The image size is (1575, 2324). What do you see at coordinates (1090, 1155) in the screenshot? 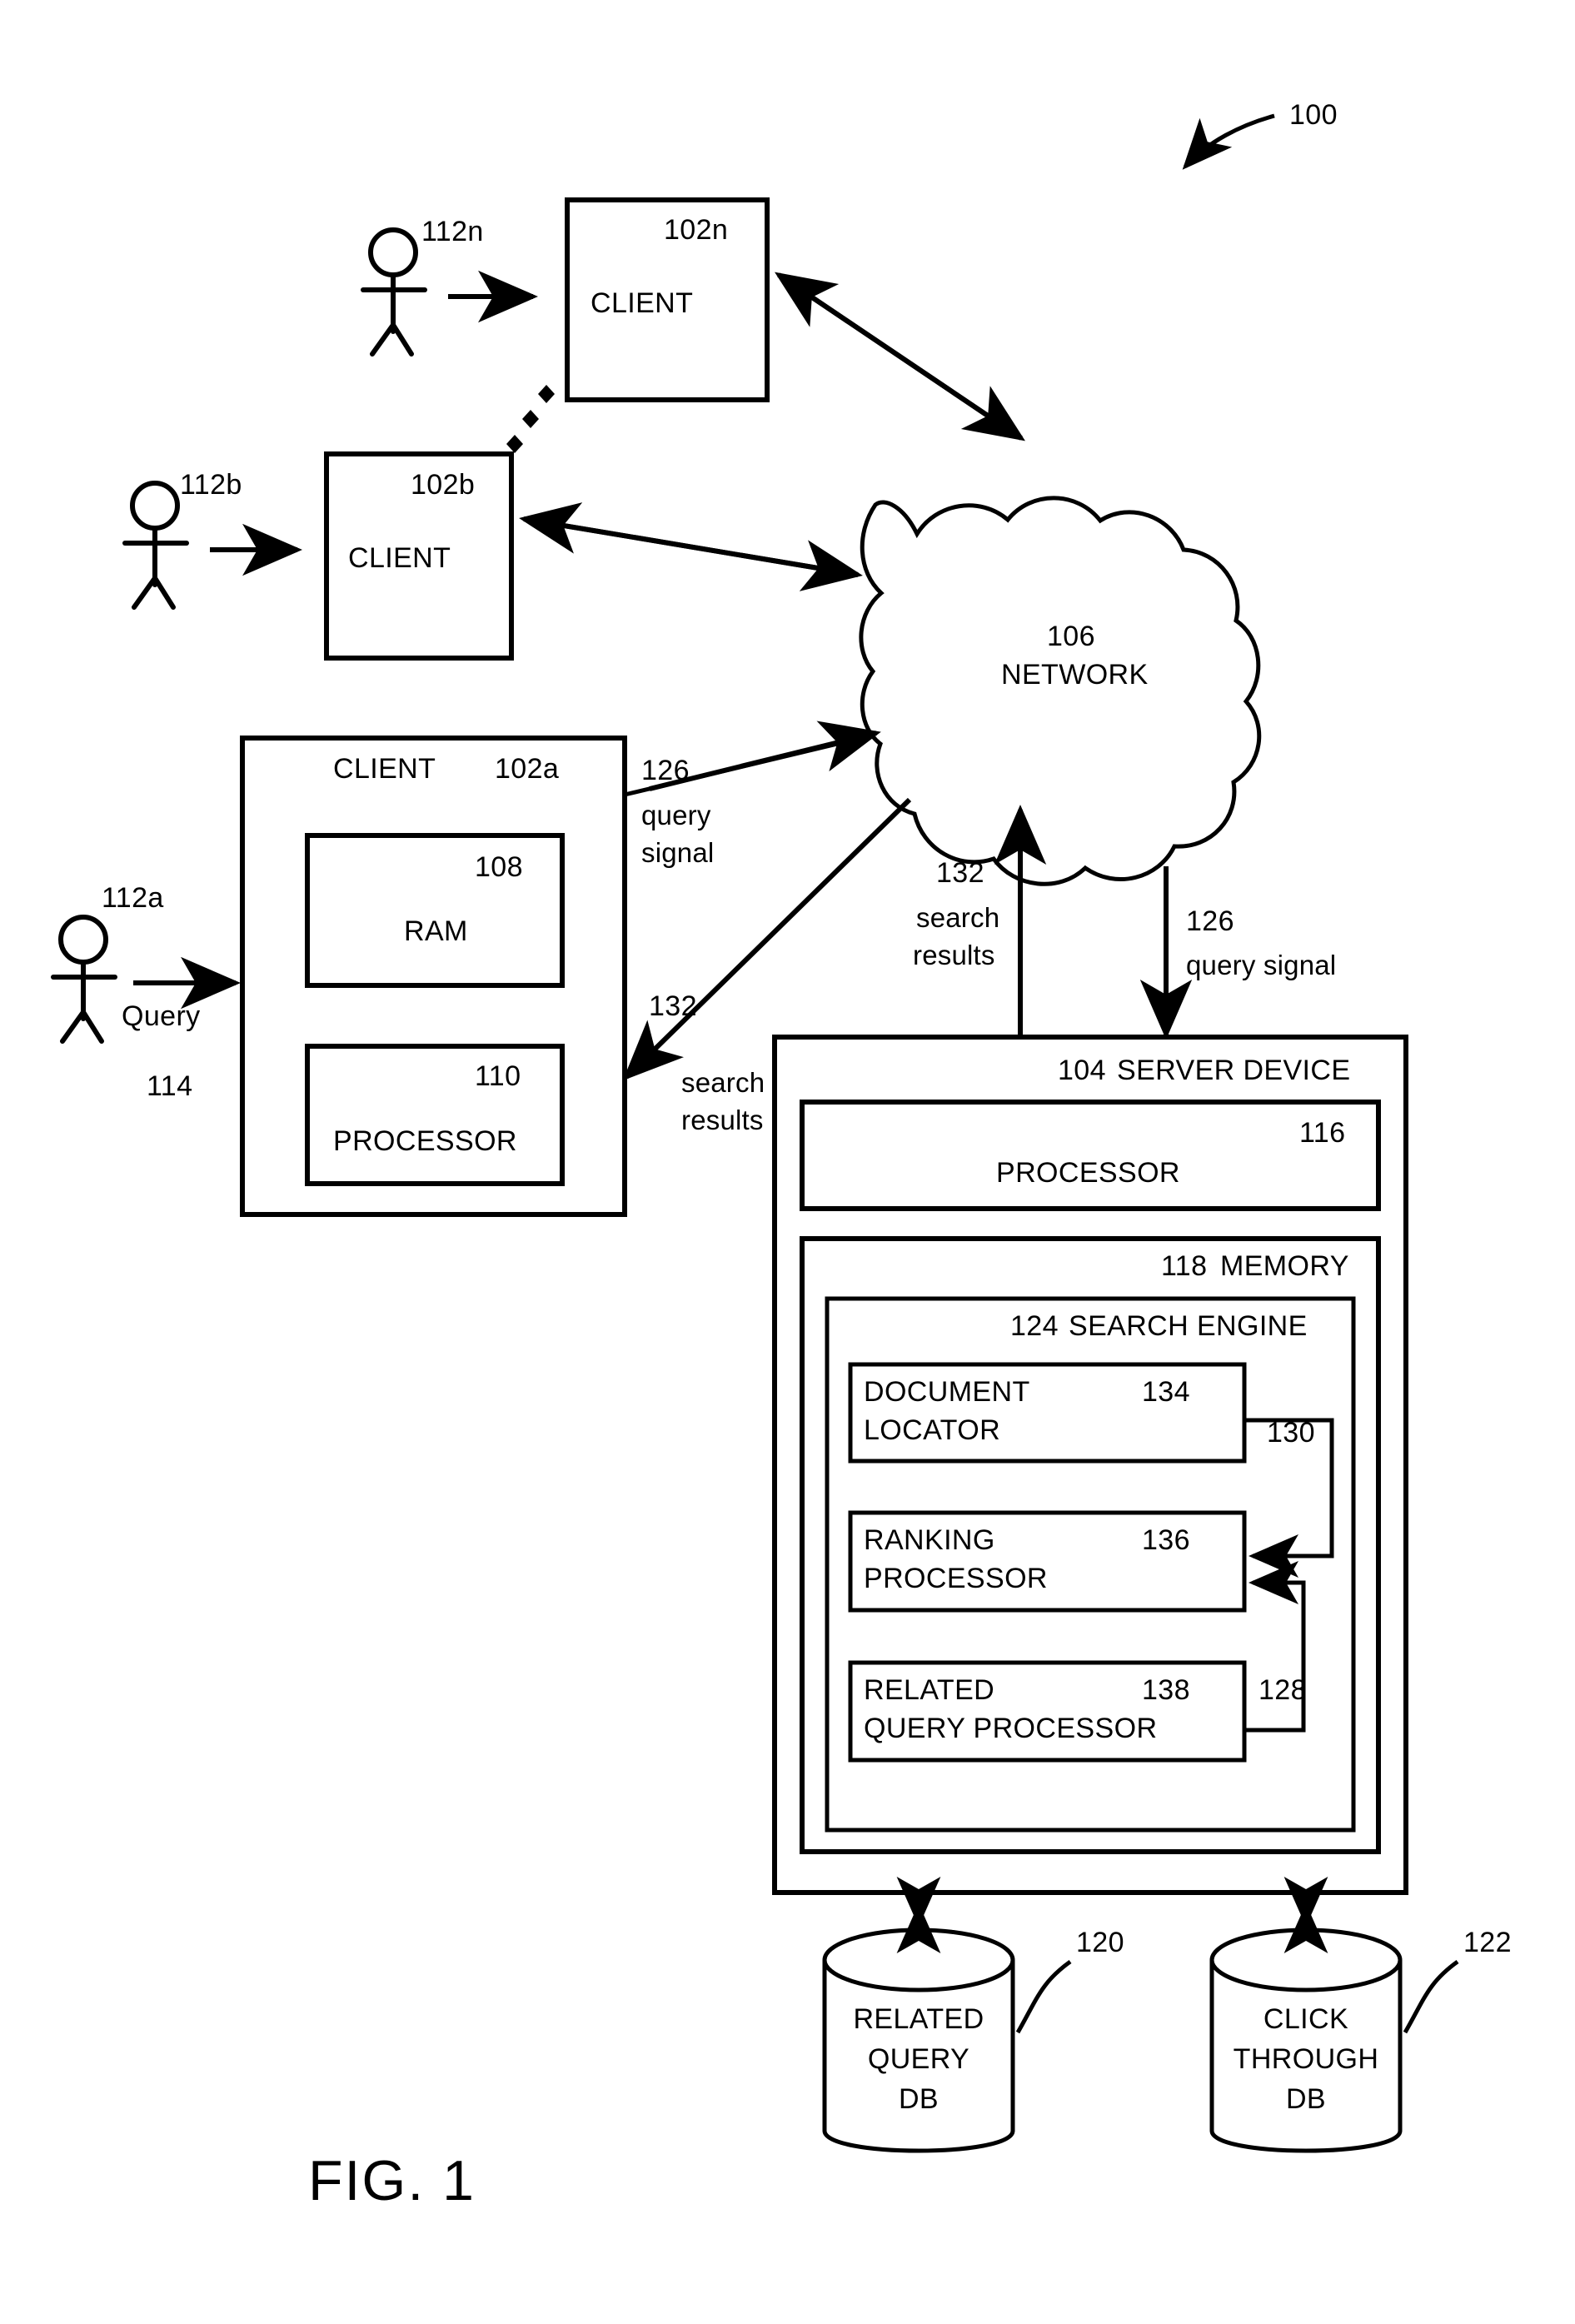
I see `server-processor-116-box` at bounding box center [1090, 1155].